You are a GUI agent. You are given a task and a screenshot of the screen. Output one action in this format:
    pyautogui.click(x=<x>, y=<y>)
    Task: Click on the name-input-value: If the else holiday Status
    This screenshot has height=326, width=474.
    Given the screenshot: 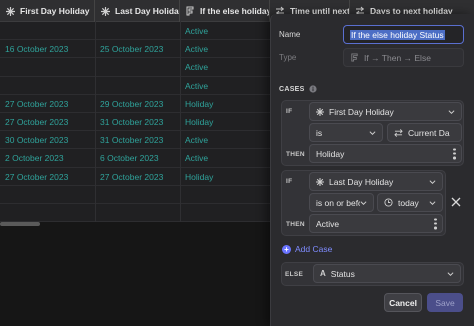 What is the action you would take?
    pyautogui.click(x=397, y=34)
    